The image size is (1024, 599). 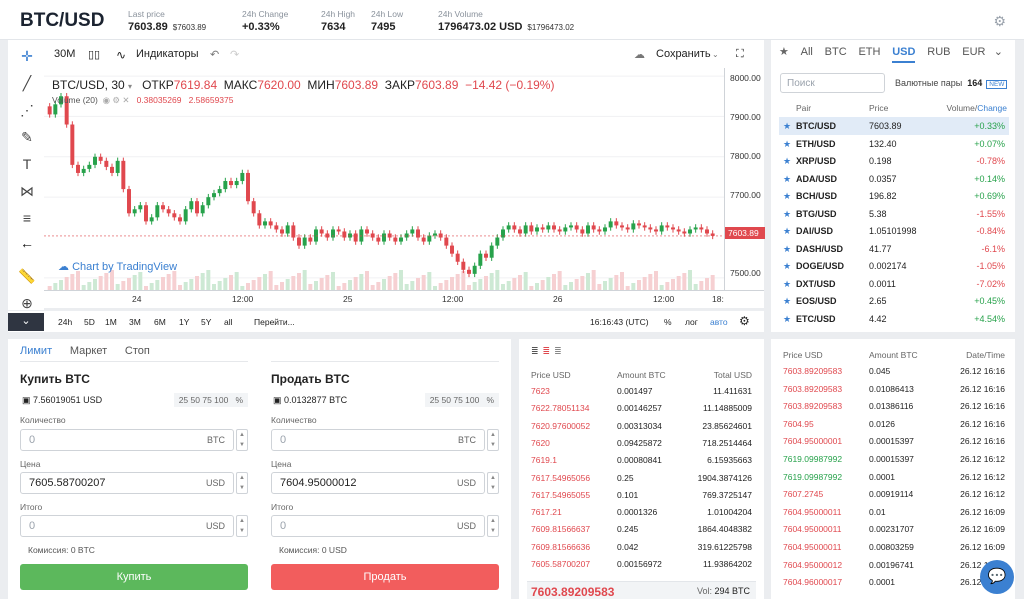 What do you see at coordinates (242, 483) in the screenshot?
I see `buy-price-stepper: ▲ ▼` at bounding box center [242, 483].